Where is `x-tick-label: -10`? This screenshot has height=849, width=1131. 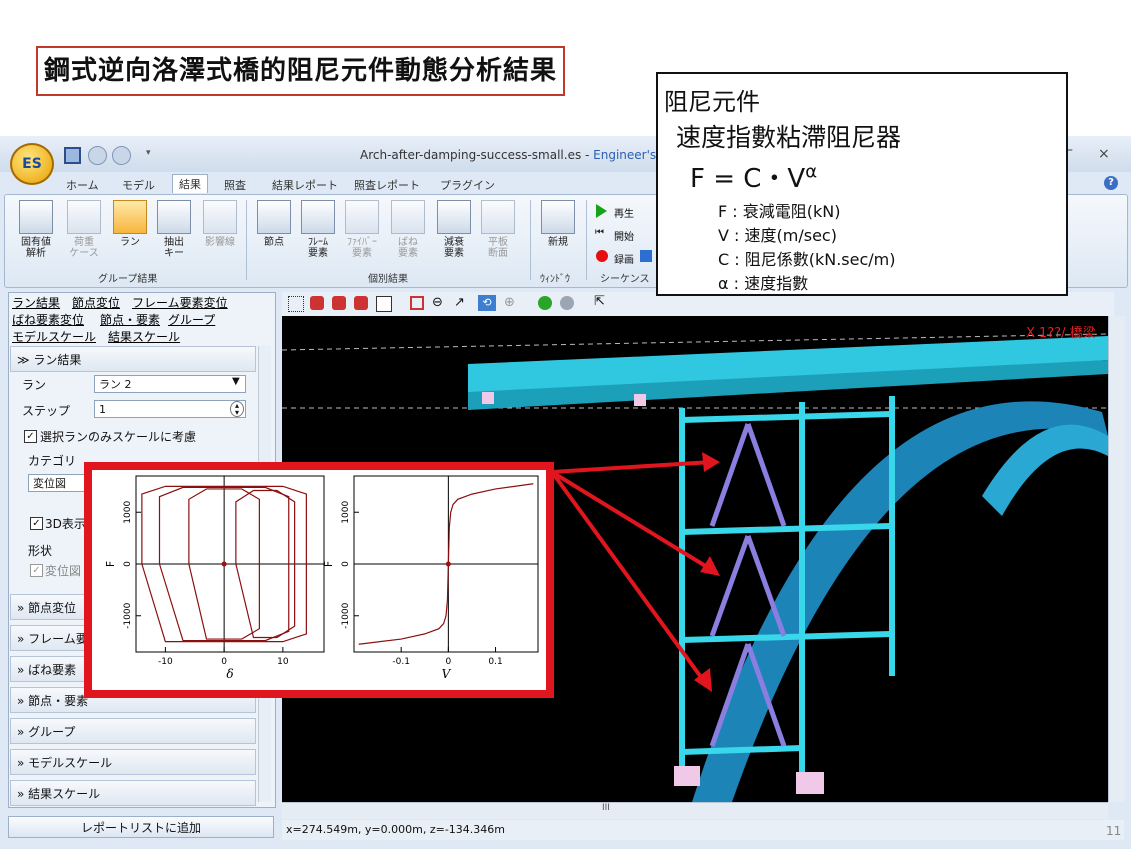 x-tick-label: -10 is located at coordinates (165, 662).